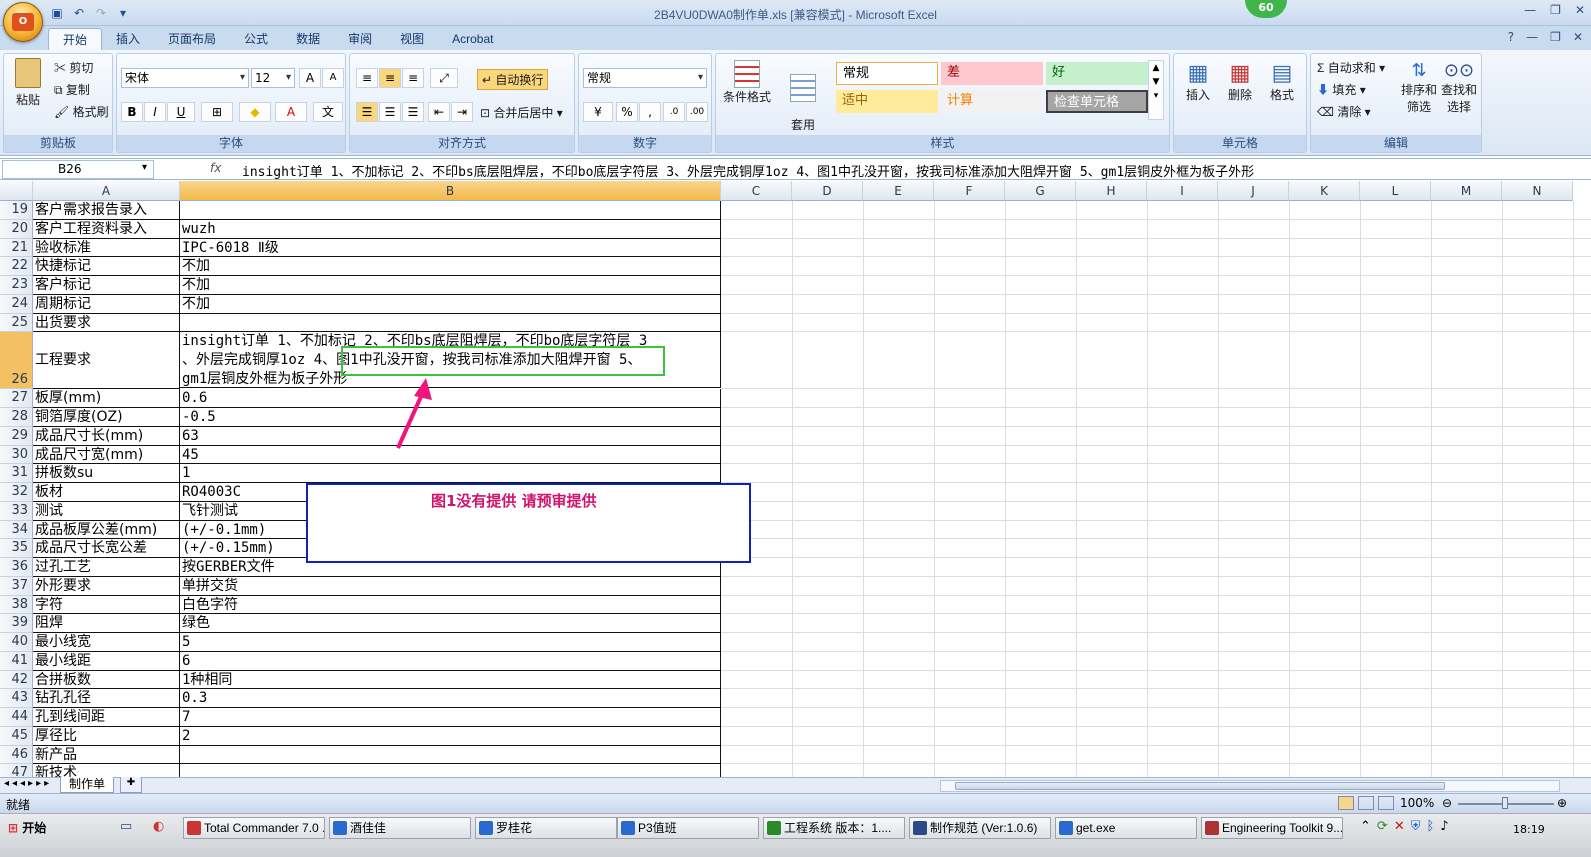  Describe the element at coordinates (462, 112) in the screenshot. I see `increase-indent-button: ⇥` at that location.